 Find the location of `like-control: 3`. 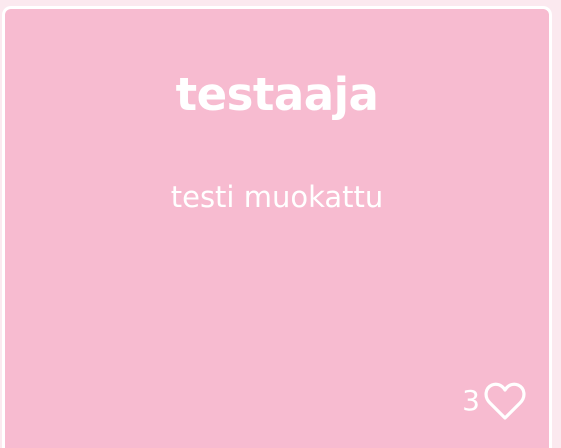

like-control: 3 is located at coordinates (494, 401).